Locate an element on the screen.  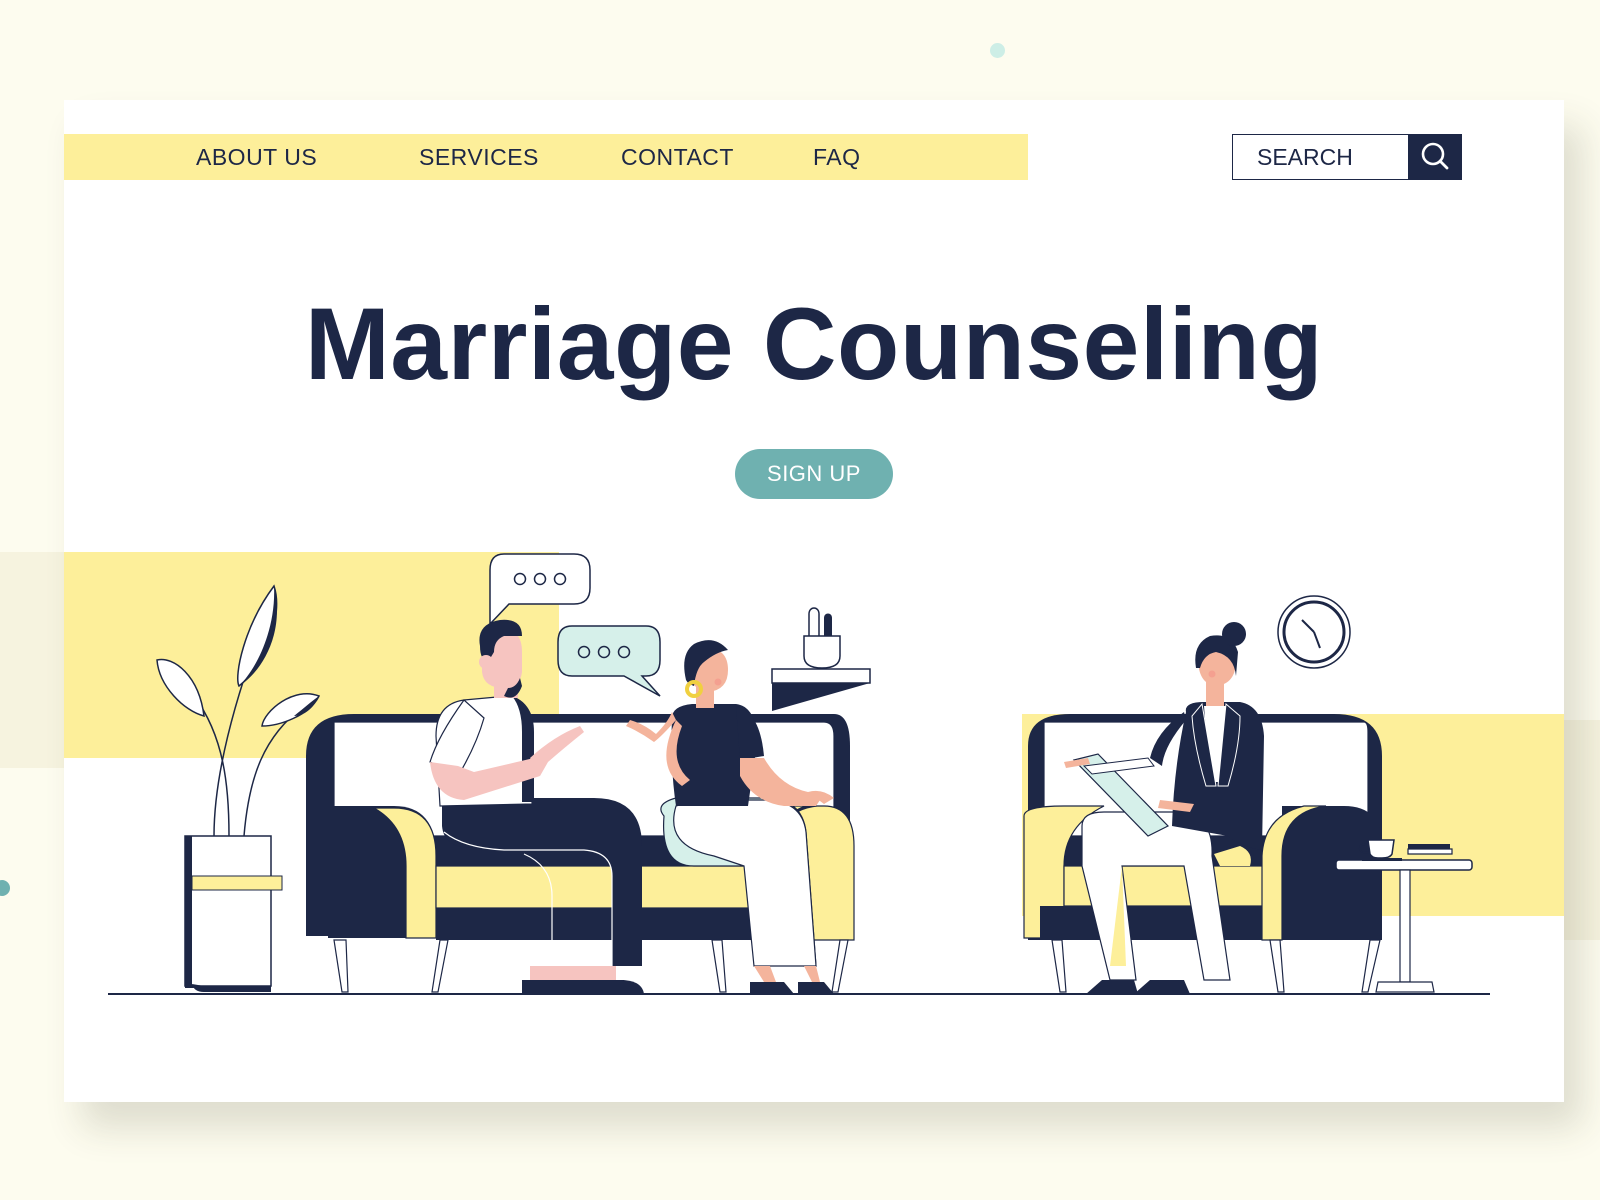
search-box is located at coordinates (1347, 157).